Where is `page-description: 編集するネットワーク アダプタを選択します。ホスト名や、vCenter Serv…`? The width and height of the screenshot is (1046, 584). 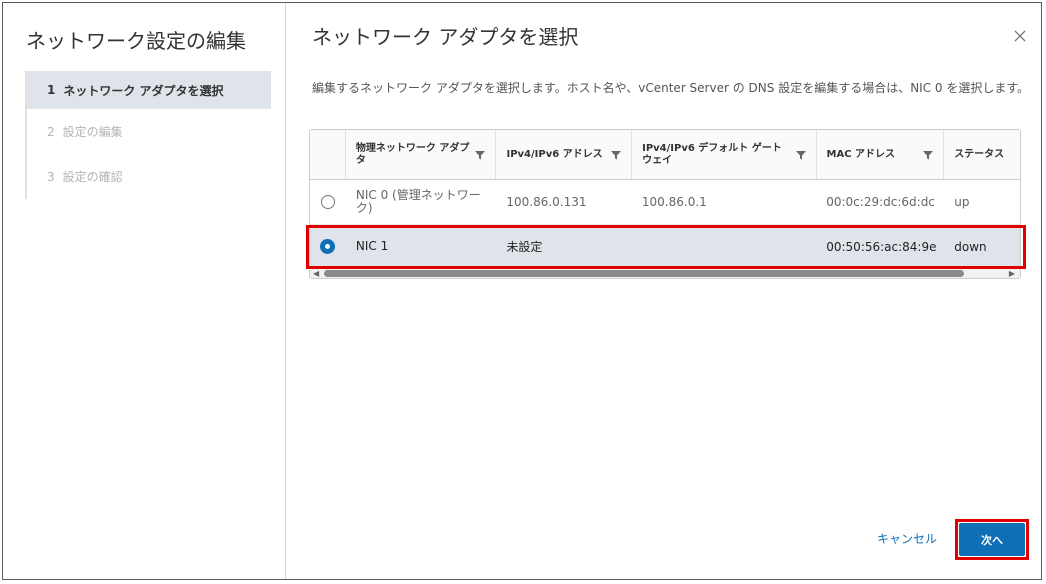
page-description: 編集するネットワーク アダプタを選択します。ホスト名や、vCenter Serv… is located at coordinates (671, 88).